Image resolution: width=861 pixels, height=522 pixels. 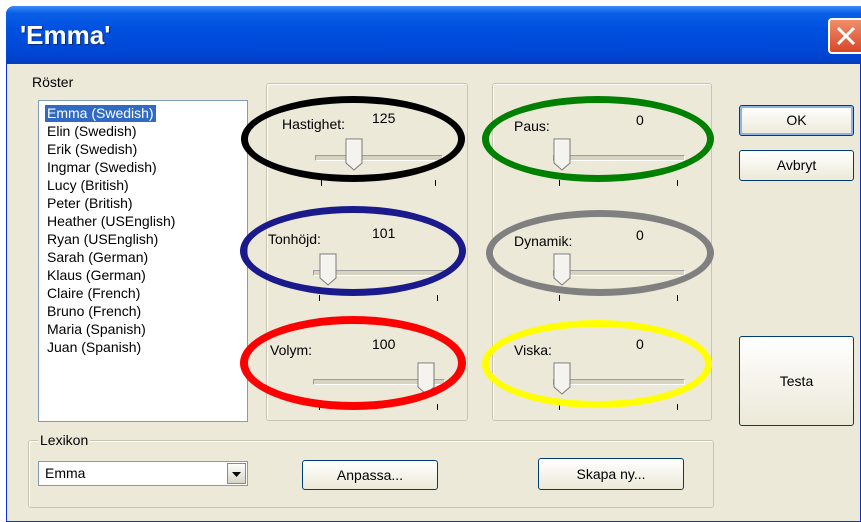 What do you see at coordinates (88, 185) in the screenshot?
I see `voice-list-item: Lucy (British)` at bounding box center [88, 185].